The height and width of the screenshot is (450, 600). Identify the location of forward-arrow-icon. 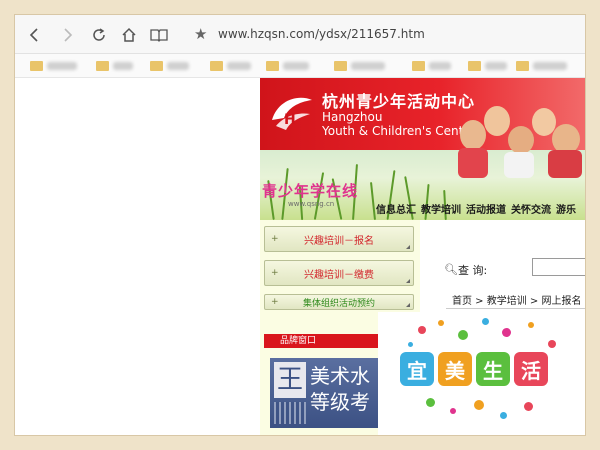
(67, 35).